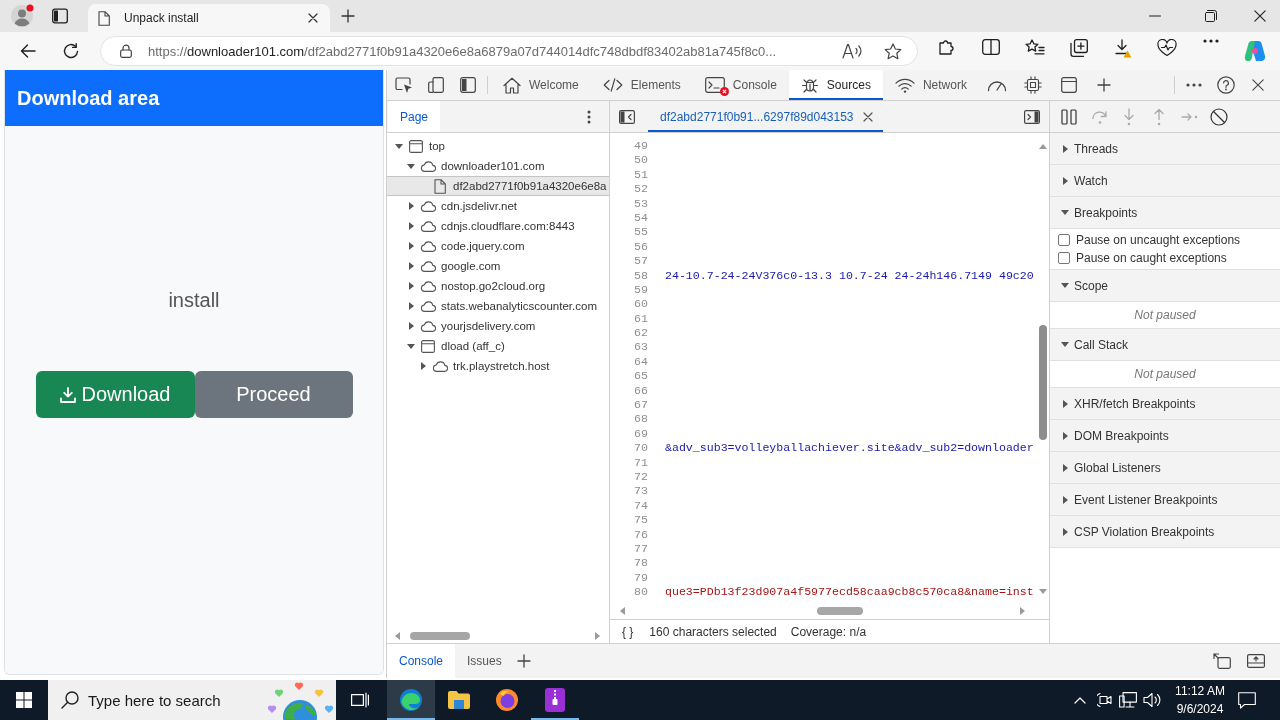 The height and width of the screenshot is (720, 1280). What do you see at coordinates (436, 85) in the screenshot?
I see `device-toolbar-icon` at bounding box center [436, 85].